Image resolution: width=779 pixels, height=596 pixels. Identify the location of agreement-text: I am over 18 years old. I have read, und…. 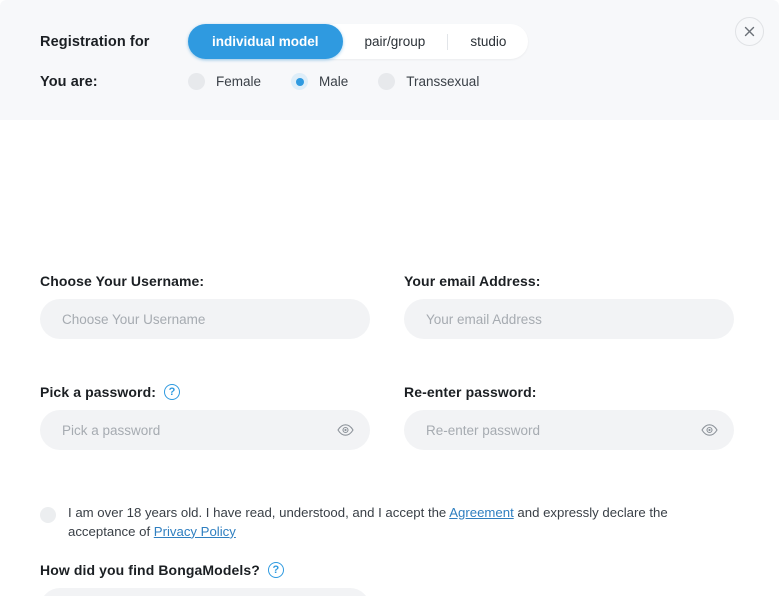
(394, 522).